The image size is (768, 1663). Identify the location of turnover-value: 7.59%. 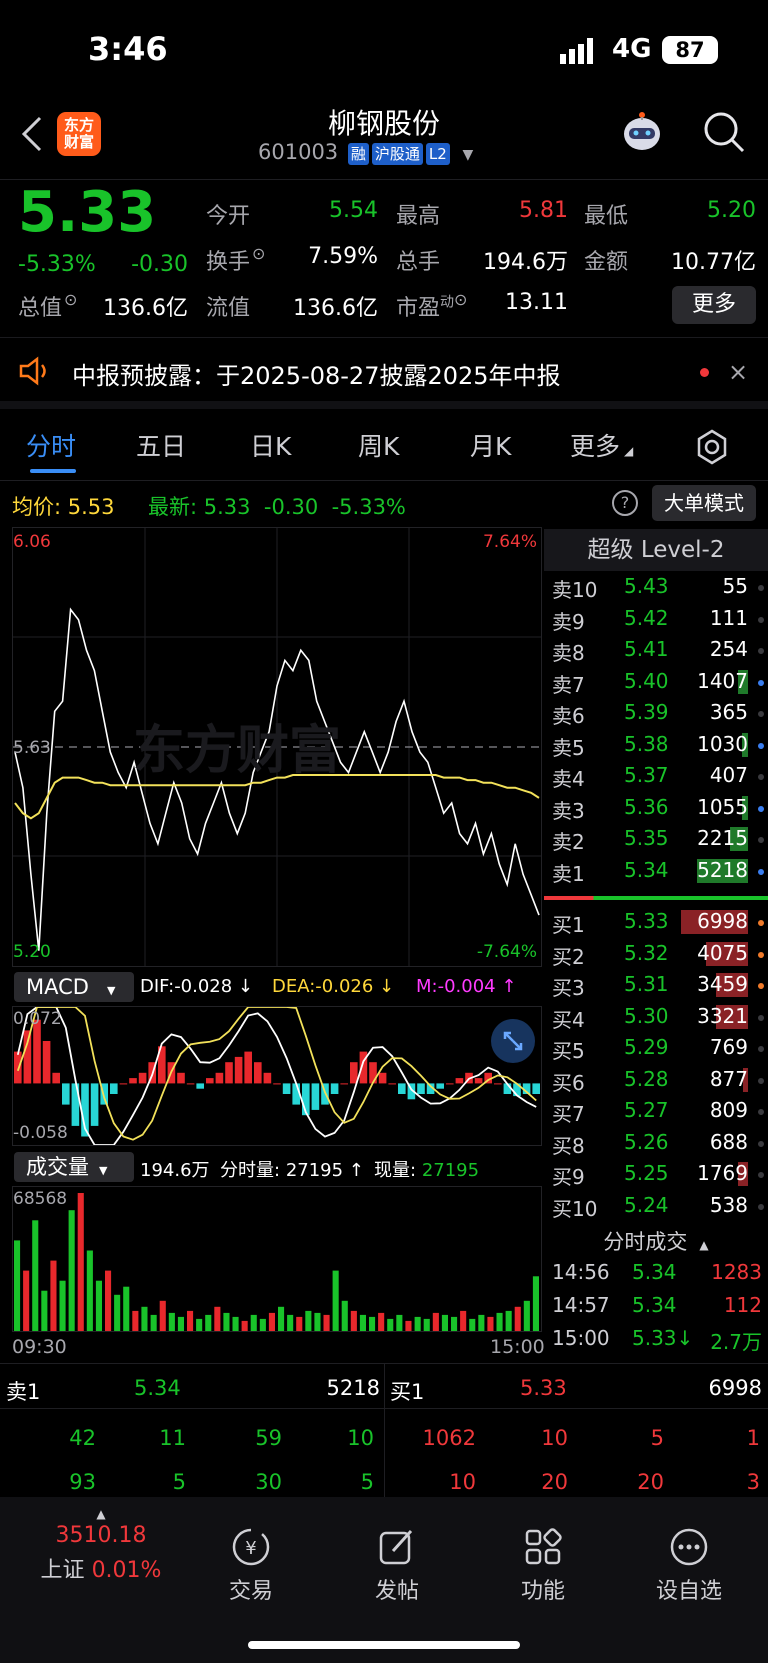
(343, 256).